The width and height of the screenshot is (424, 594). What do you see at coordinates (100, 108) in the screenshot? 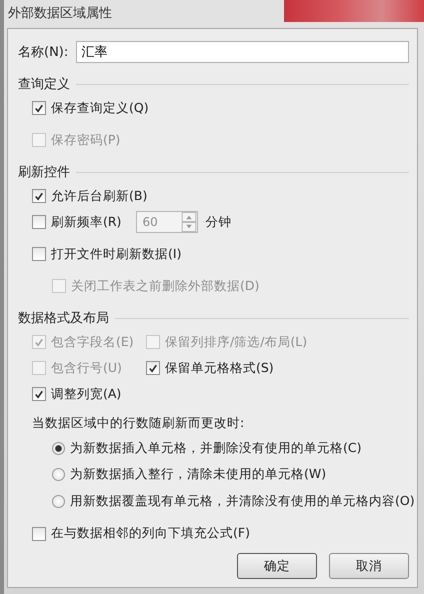
I see `checkbox-label: 保存查询定义(Q)` at bounding box center [100, 108].